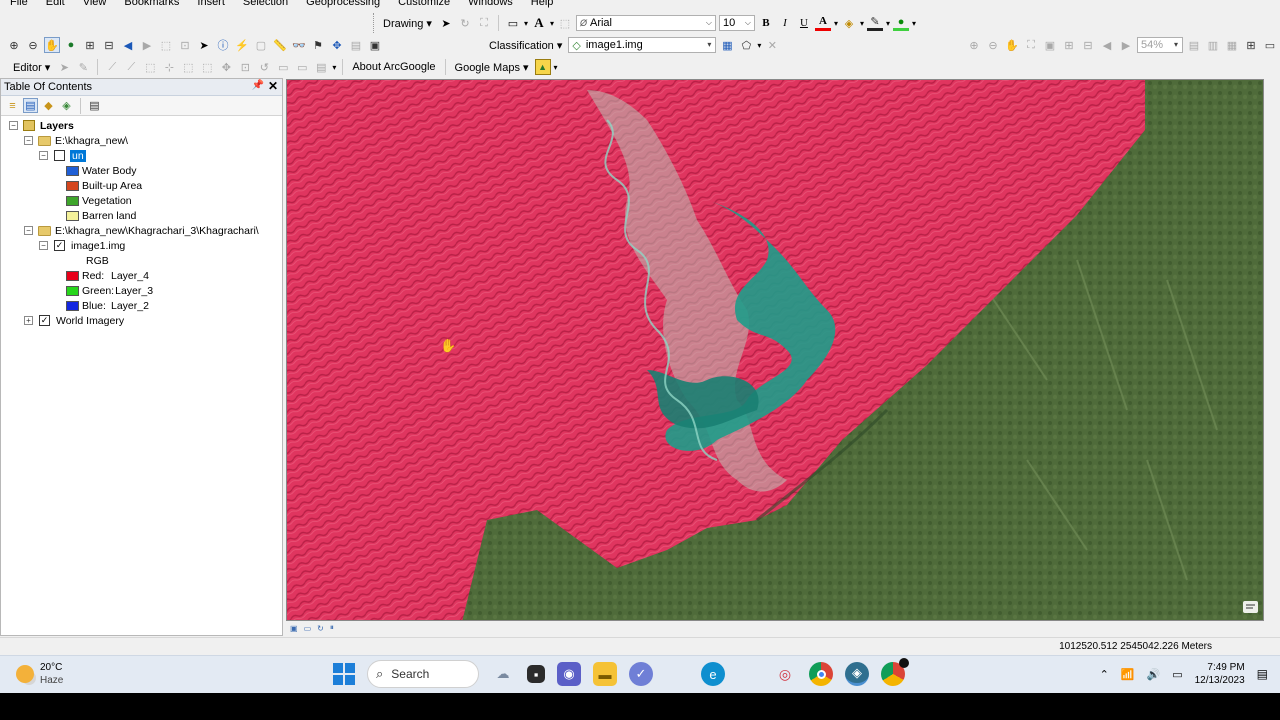 This screenshot has width=1280, height=720. I want to click on zoom-in-icon: ⊕, so click(14, 45).